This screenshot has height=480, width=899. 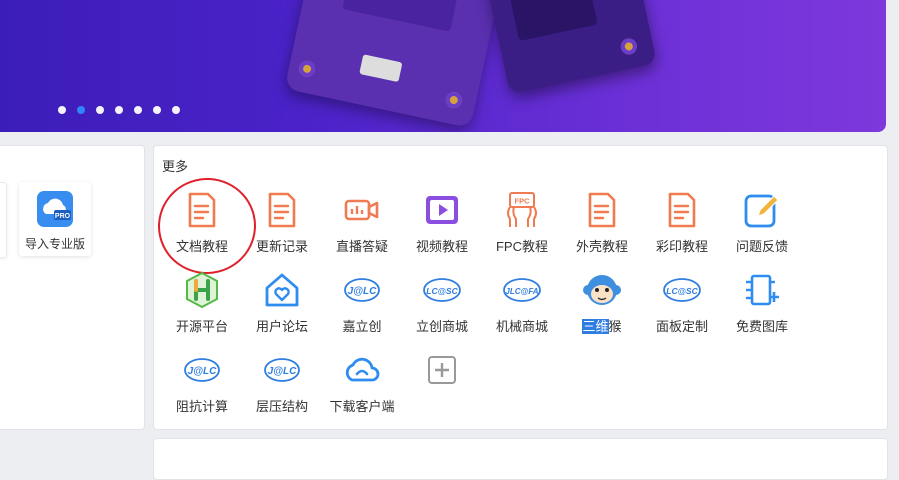 What do you see at coordinates (522, 306) in the screenshot?
I see `item-mech-mall: JLC@FA 机械商城` at bounding box center [522, 306].